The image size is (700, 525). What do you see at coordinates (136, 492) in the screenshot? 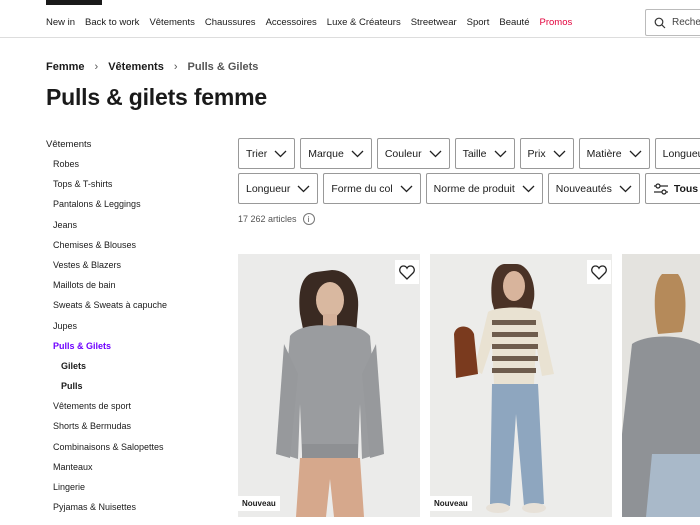
I see `sidebar-item: Lingerie` at bounding box center [136, 492].